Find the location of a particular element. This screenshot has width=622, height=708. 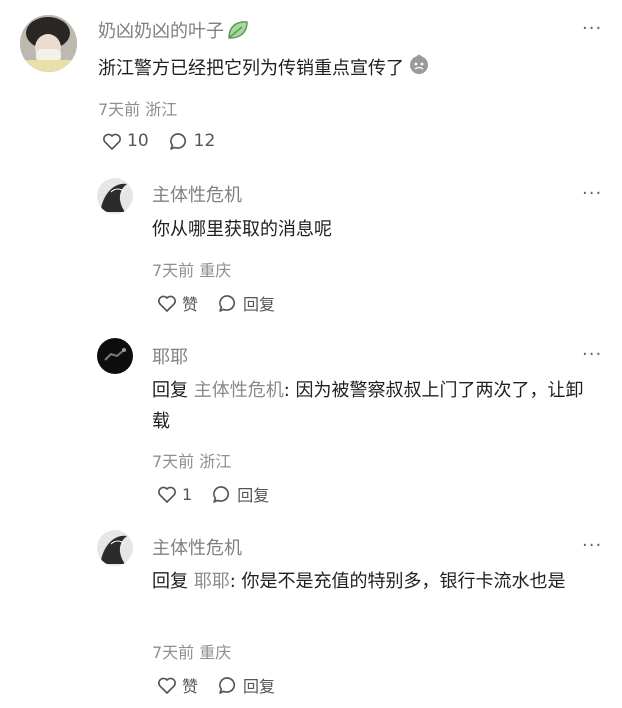

reply-meta: 7天前 浙江 is located at coordinates (192, 461).